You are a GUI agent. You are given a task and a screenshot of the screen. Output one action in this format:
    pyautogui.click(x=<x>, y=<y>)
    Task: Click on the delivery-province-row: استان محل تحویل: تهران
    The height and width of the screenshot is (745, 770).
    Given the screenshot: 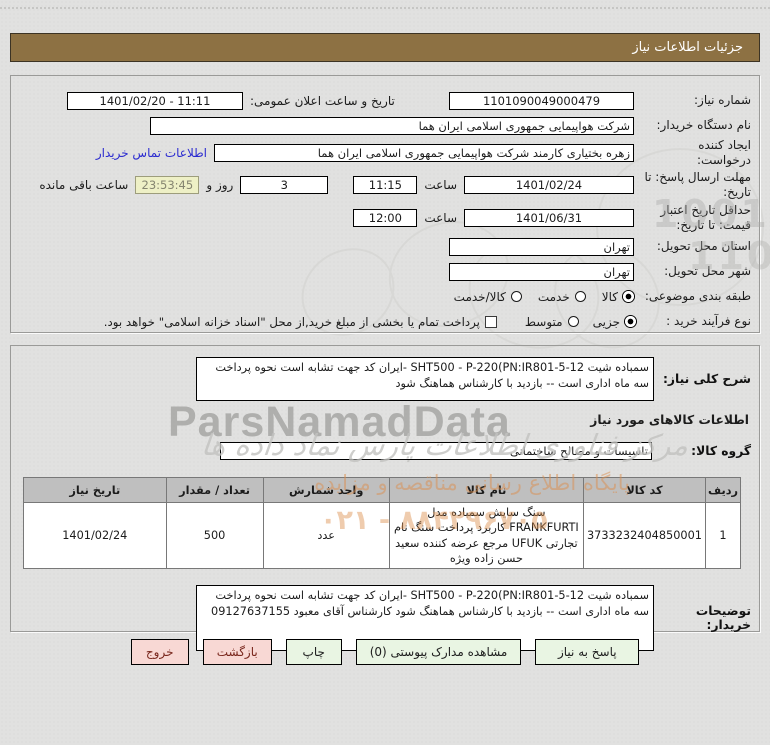 What is the action you would take?
    pyautogui.click(x=385, y=246)
    